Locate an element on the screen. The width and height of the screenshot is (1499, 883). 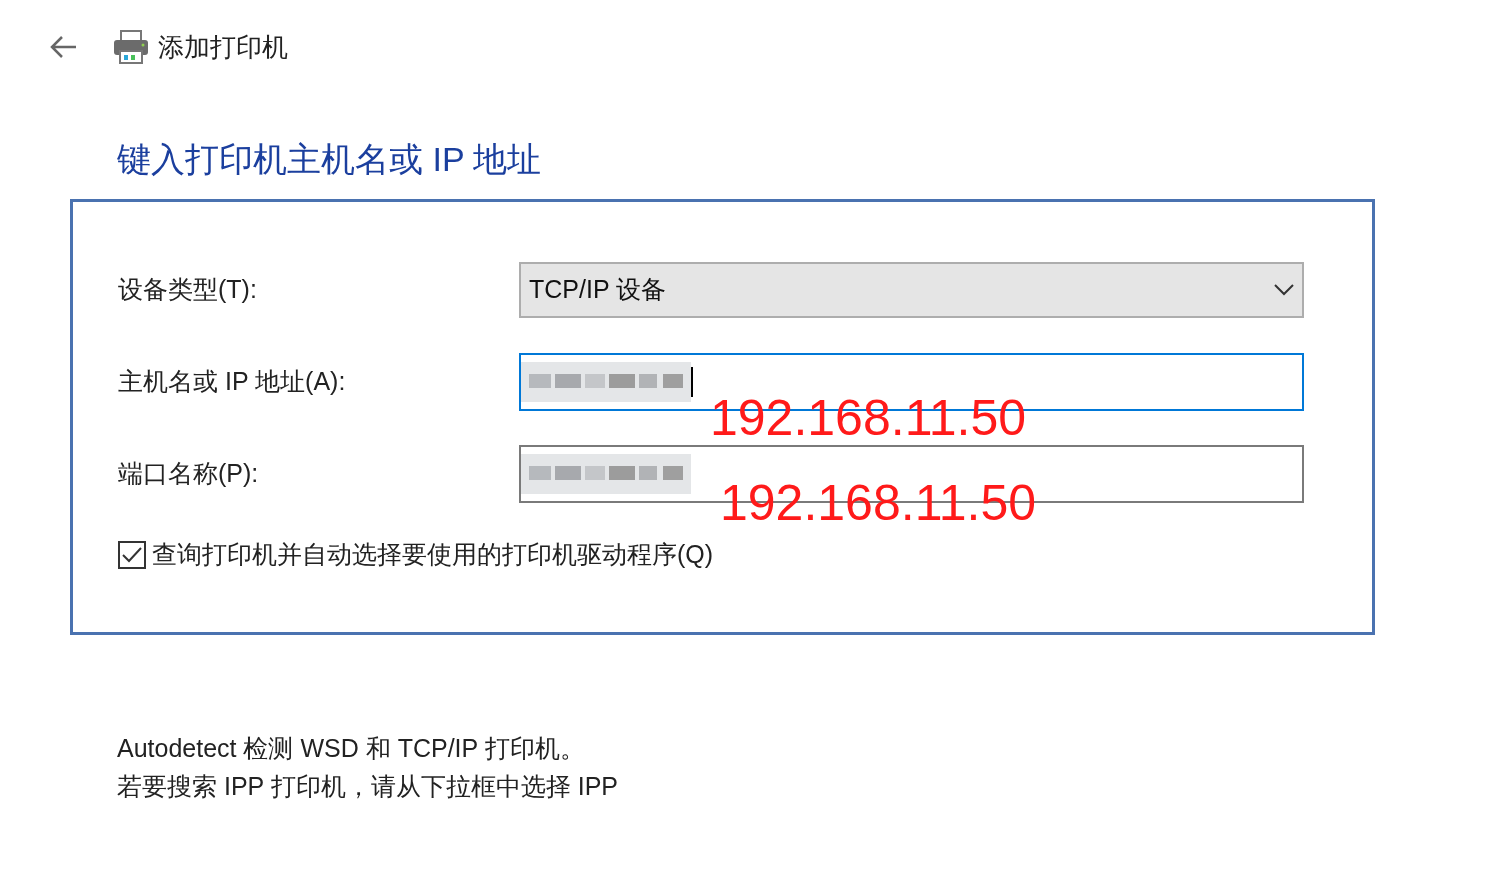
device-type-dropdown: TCP/IP 设备 is located at coordinates (911, 290).